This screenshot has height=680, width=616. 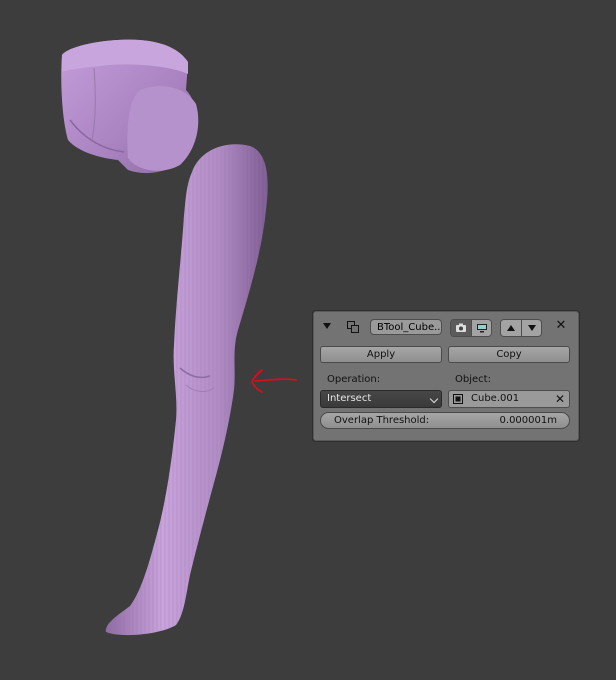 I want to click on operation-label: Operation:, so click(x=354, y=379).